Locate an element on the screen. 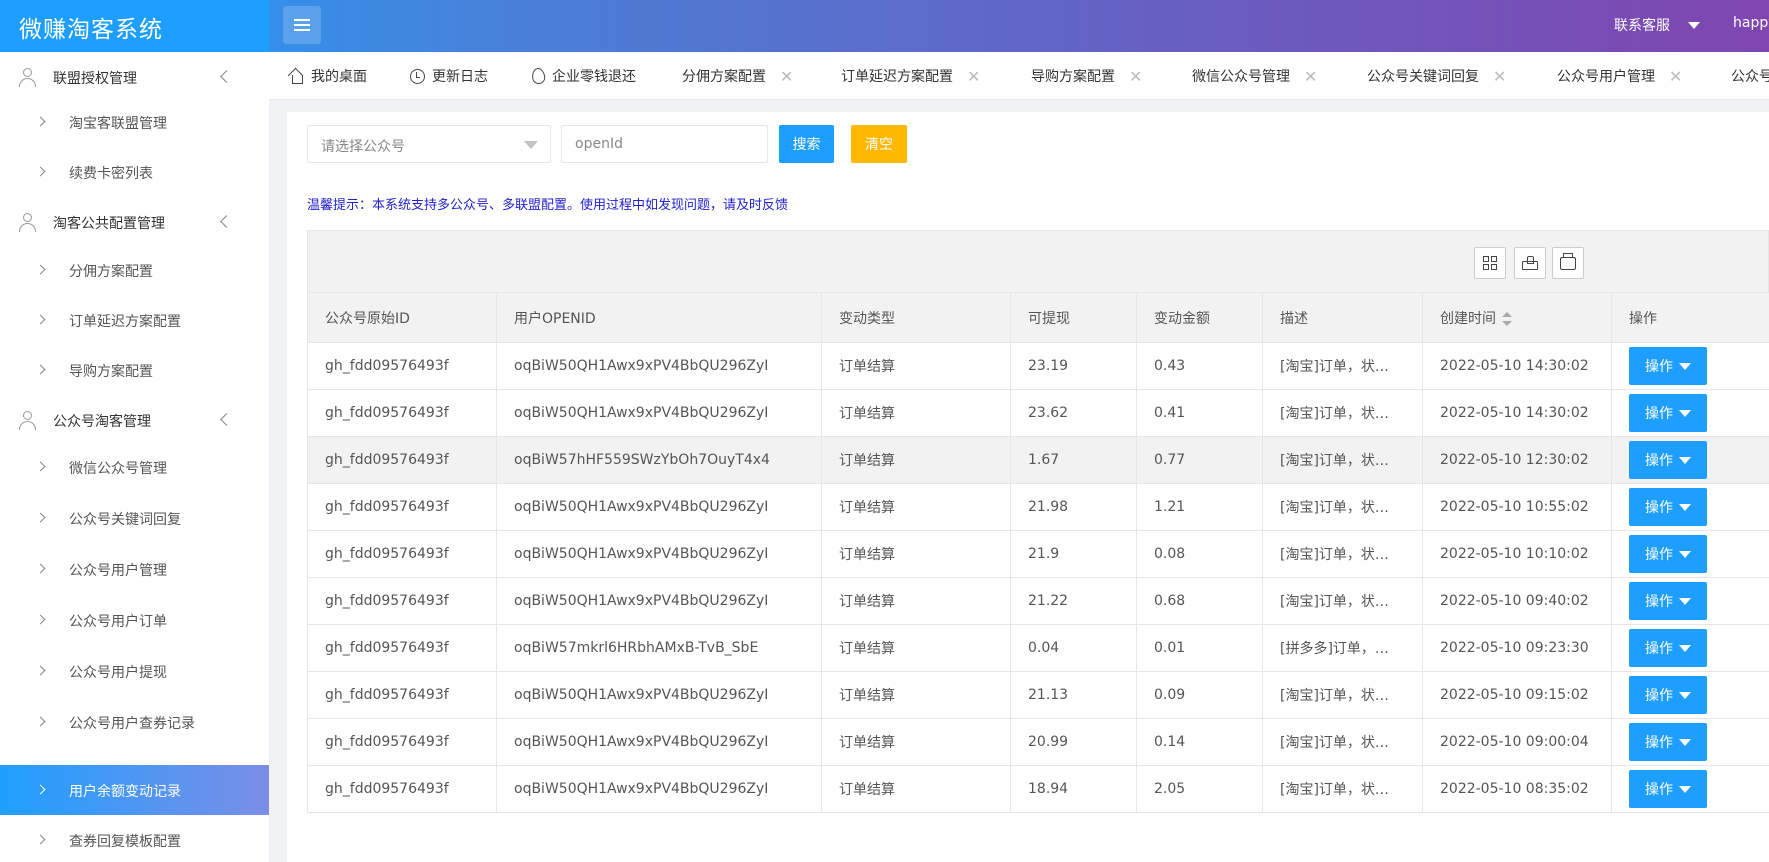 The width and height of the screenshot is (1769, 862). table-cell: 1.67 is located at coordinates (1073, 460).